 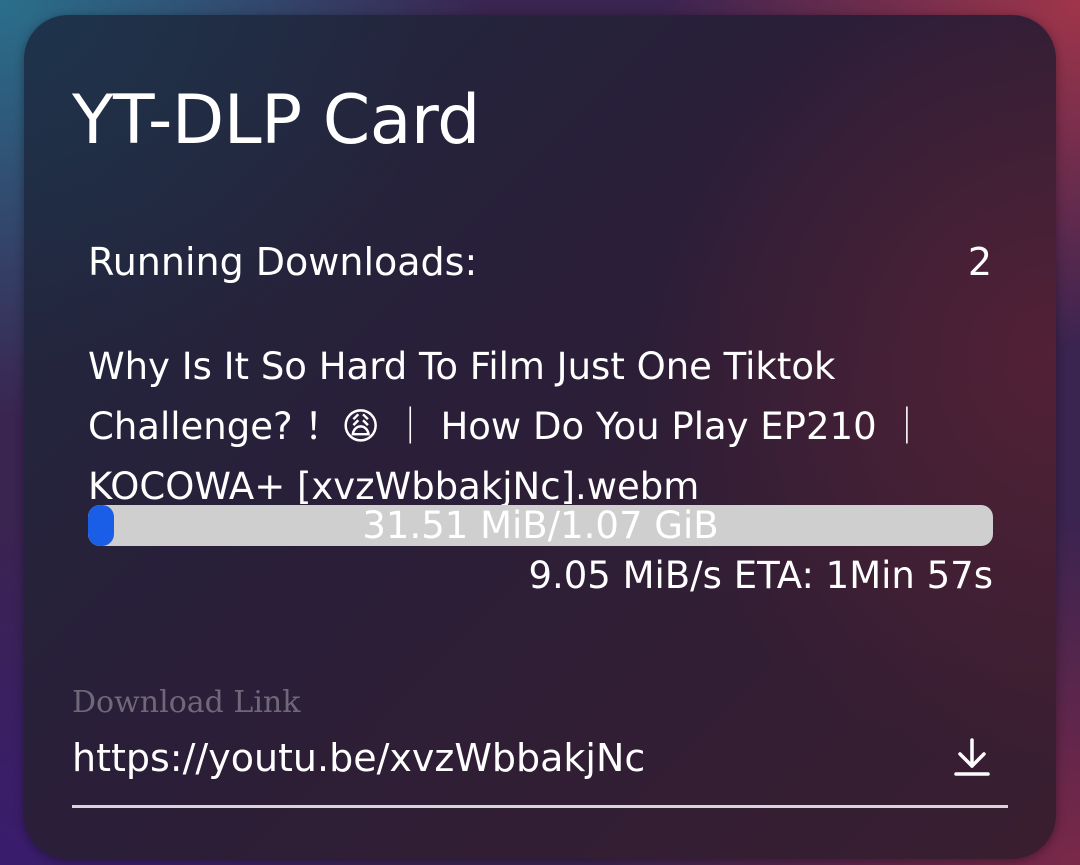 What do you see at coordinates (760, 575) in the screenshot?
I see `download-speed-eta: 9.05 MiB/s ETA: 1Min 57s` at bounding box center [760, 575].